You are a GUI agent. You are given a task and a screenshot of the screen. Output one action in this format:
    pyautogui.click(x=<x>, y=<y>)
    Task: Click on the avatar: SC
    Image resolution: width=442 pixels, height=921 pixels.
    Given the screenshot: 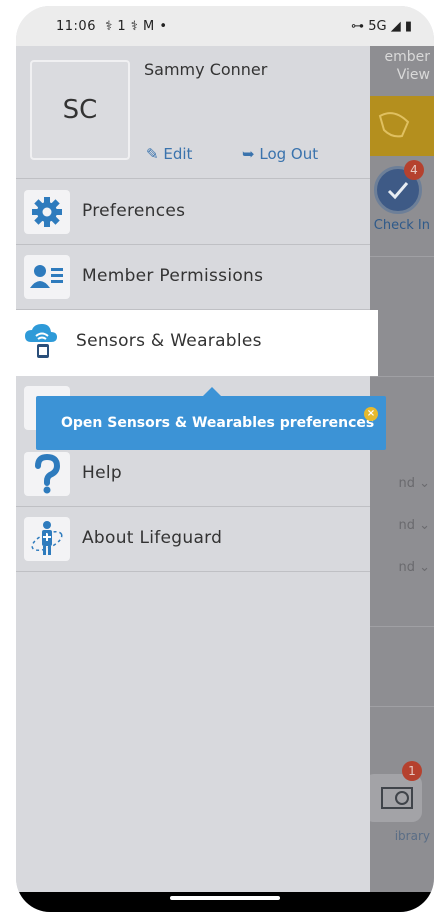 What is the action you would take?
    pyautogui.click(x=80, y=110)
    